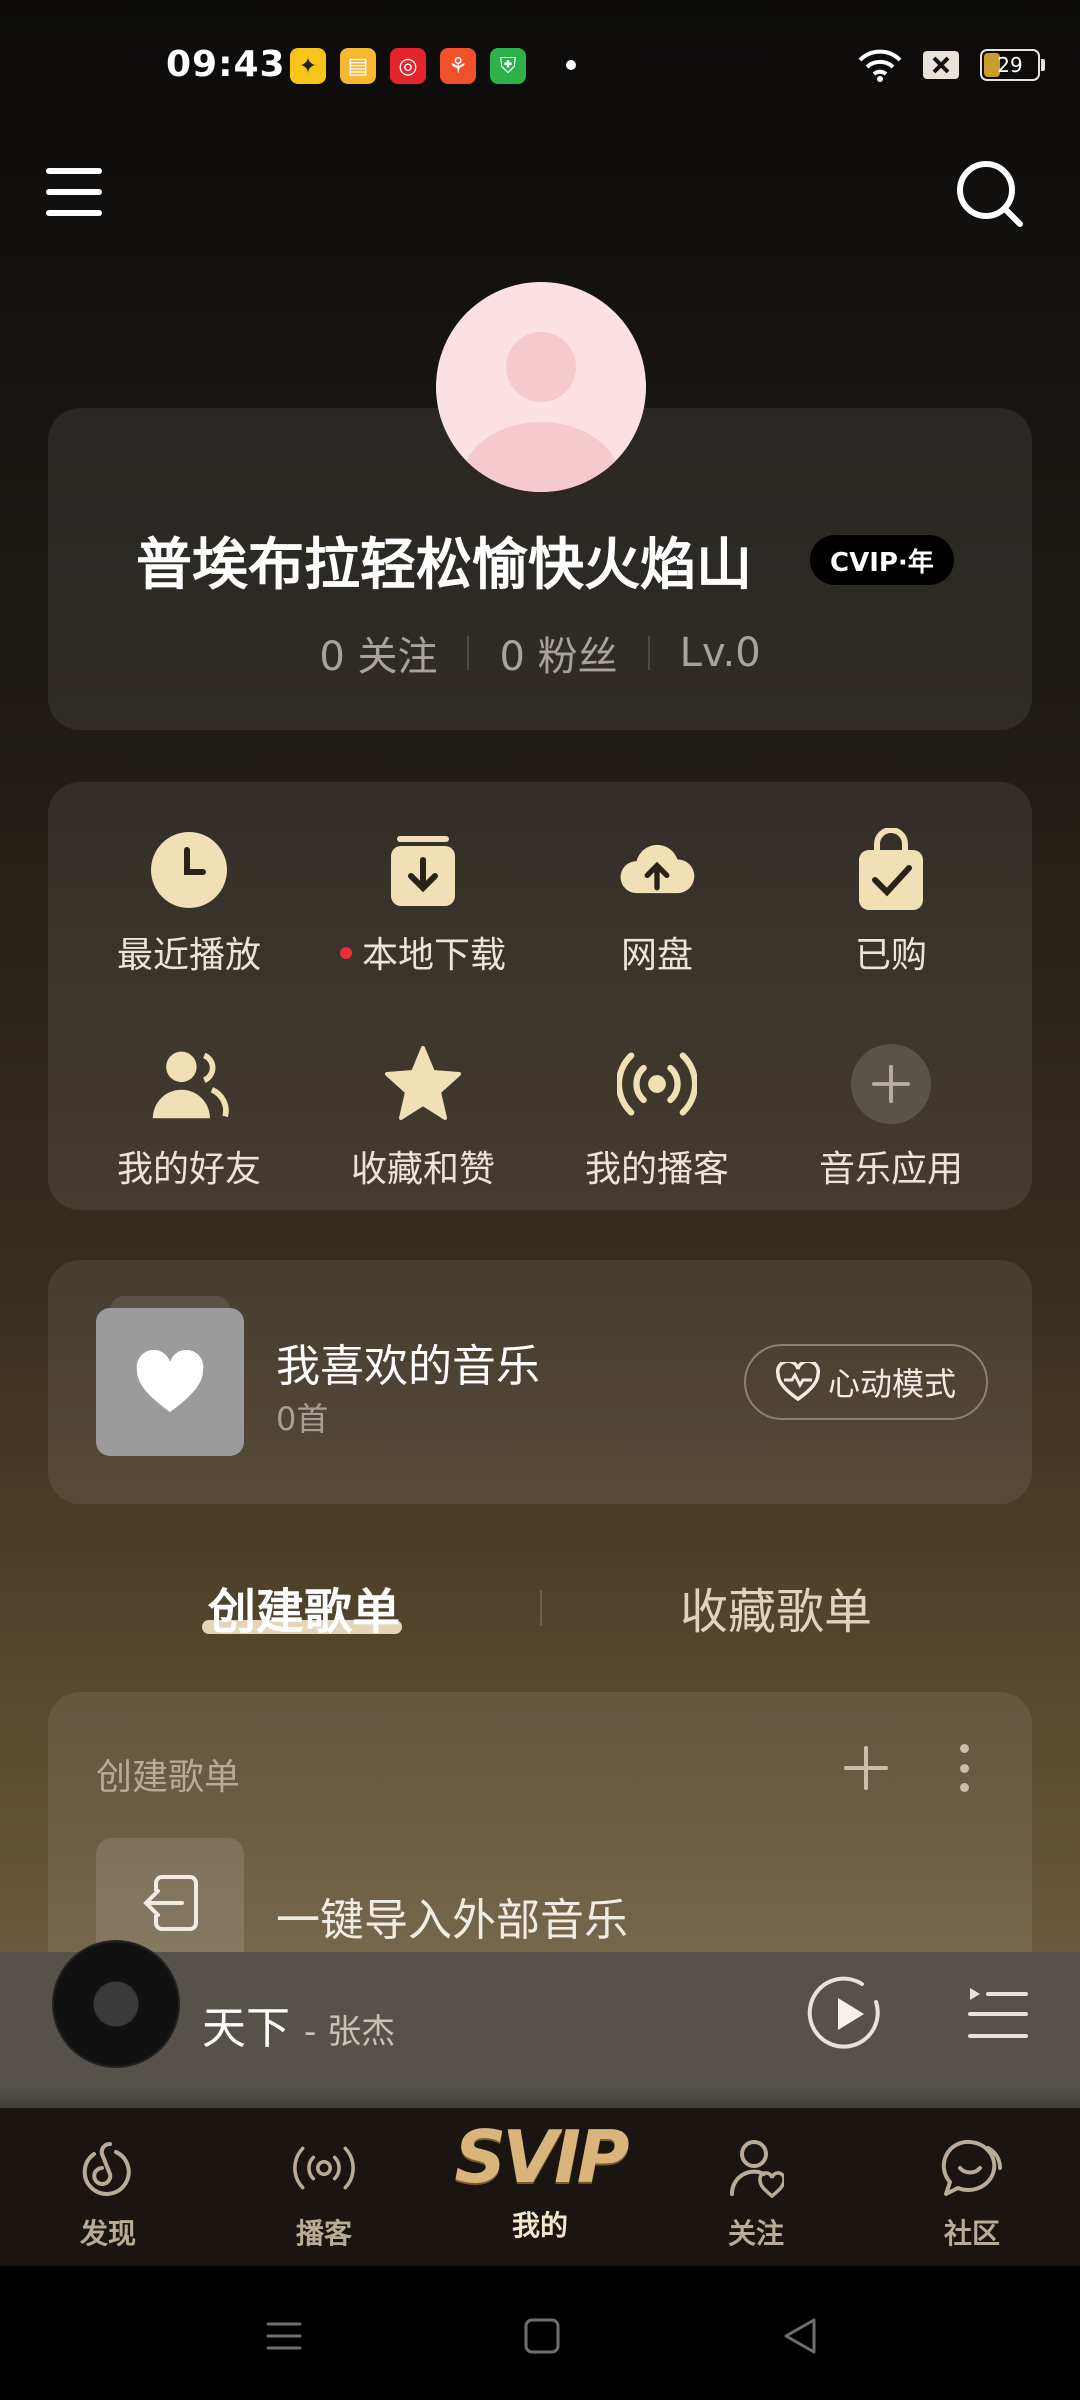  What do you see at coordinates (323, 2233) in the screenshot?
I see `nav-label: 播客` at bounding box center [323, 2233].